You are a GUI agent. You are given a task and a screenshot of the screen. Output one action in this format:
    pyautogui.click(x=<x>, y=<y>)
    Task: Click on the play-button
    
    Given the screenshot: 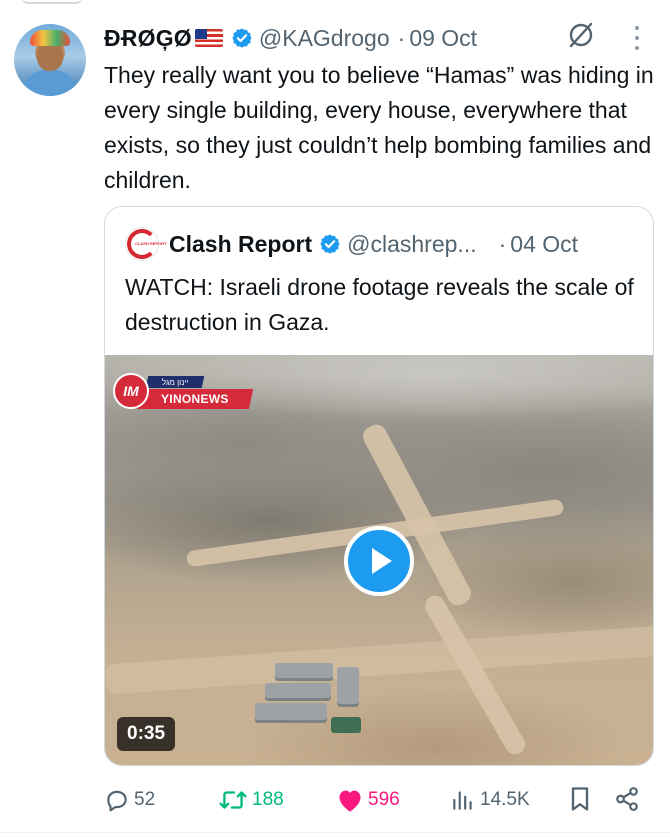 What is the action you would take?
    pyautogui.click(x=379, y=561)
    